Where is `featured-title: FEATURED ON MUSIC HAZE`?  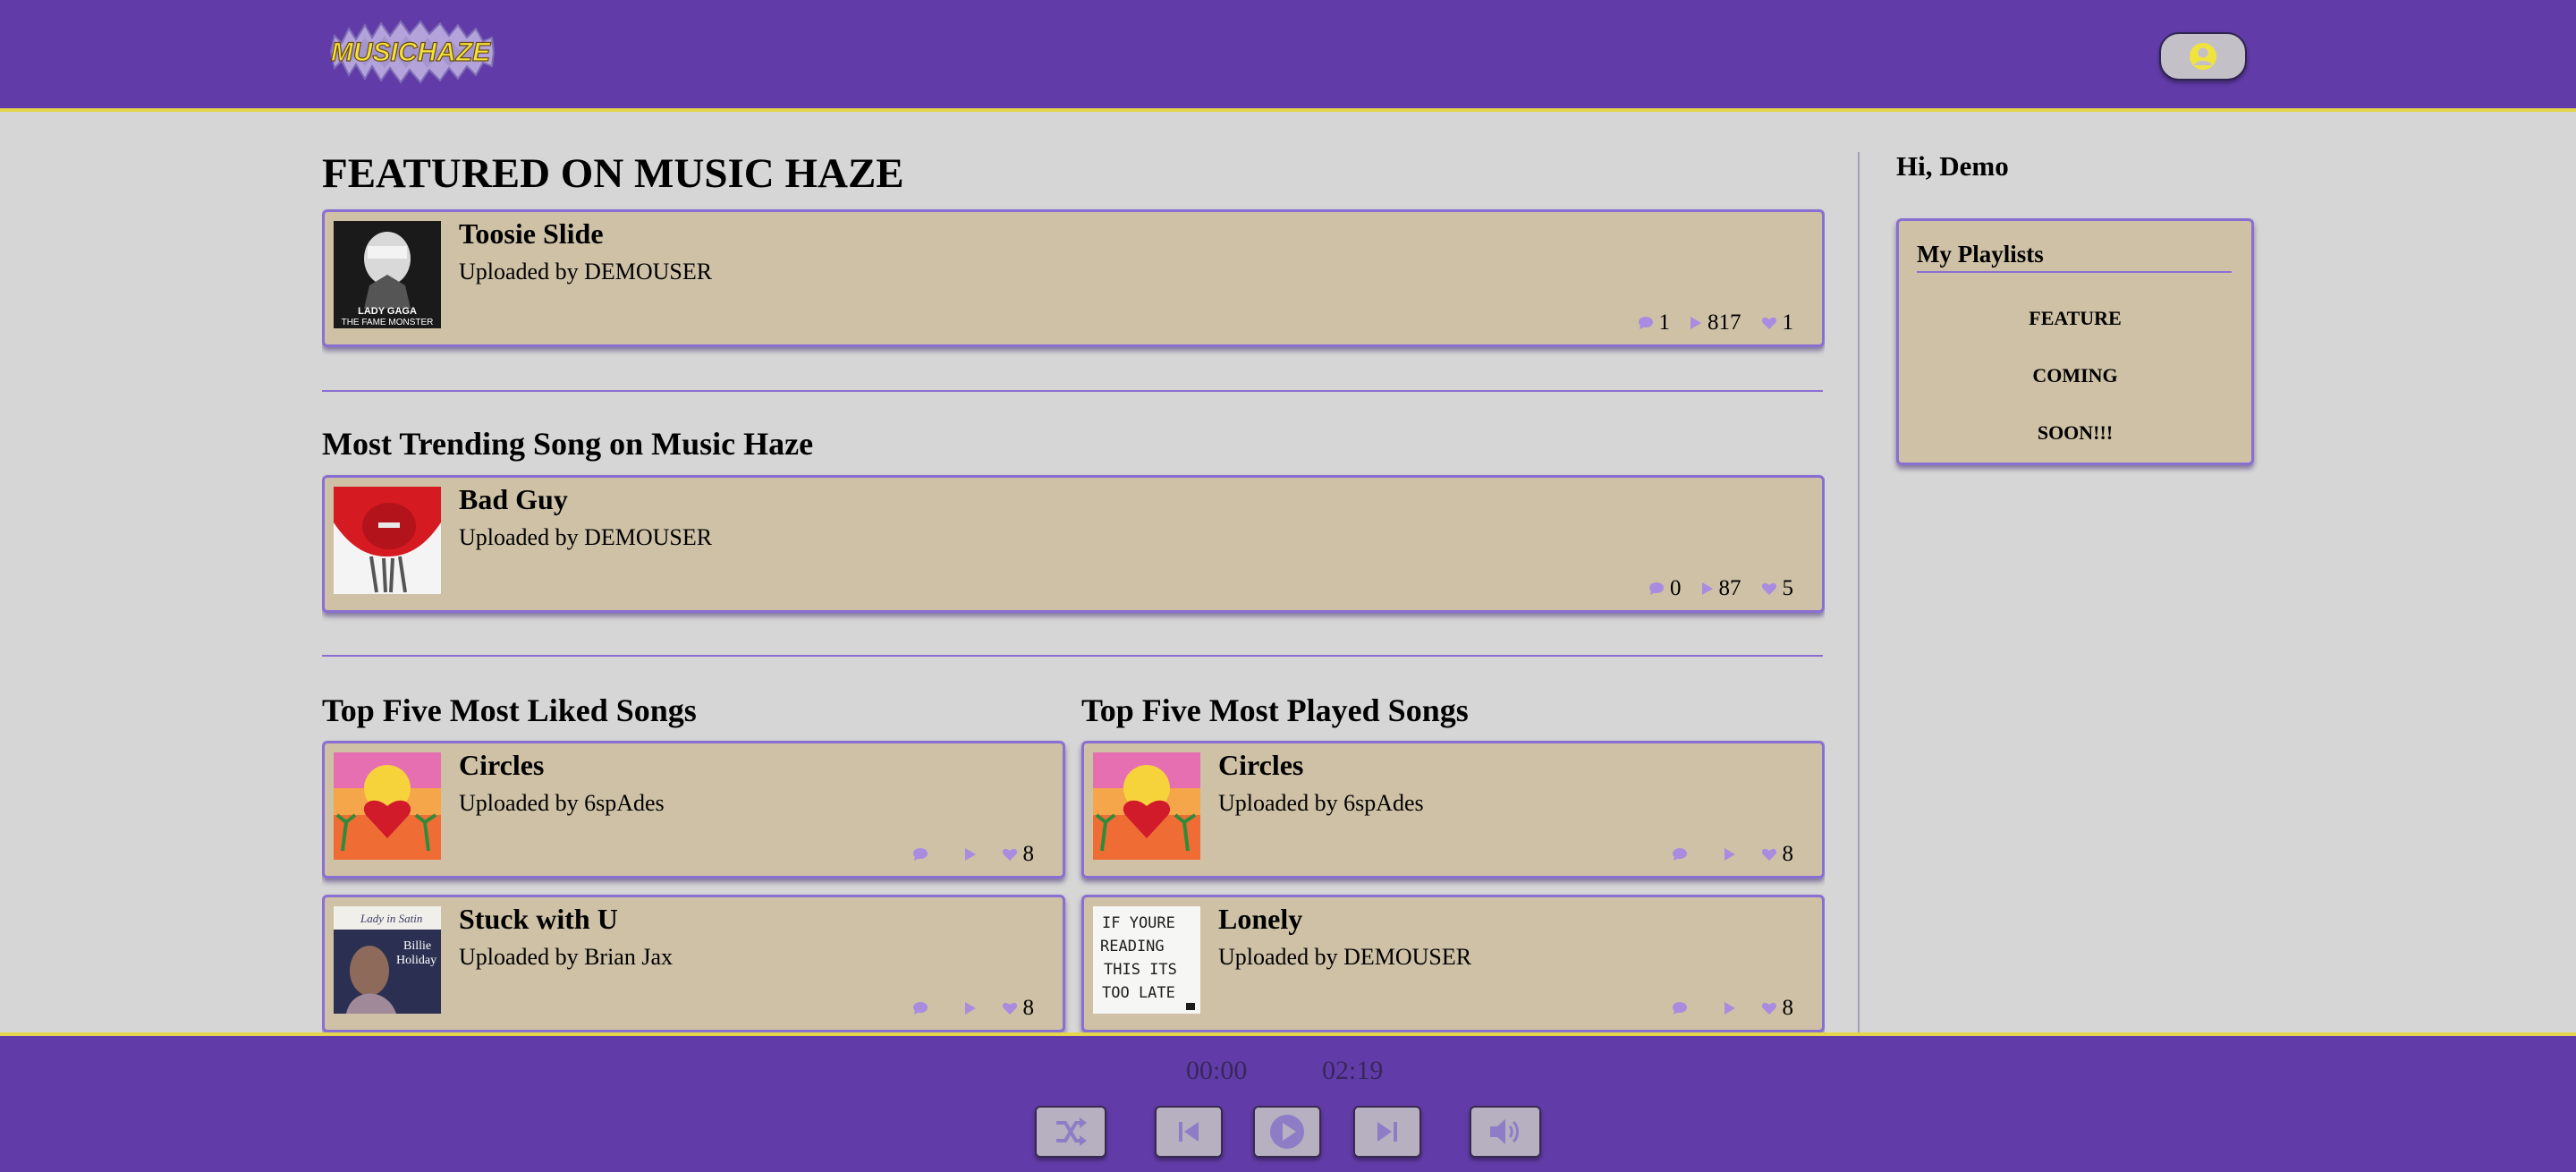
featured-title: FEATURED ON MUSIC HAZE is located at coordinates (613, 174).